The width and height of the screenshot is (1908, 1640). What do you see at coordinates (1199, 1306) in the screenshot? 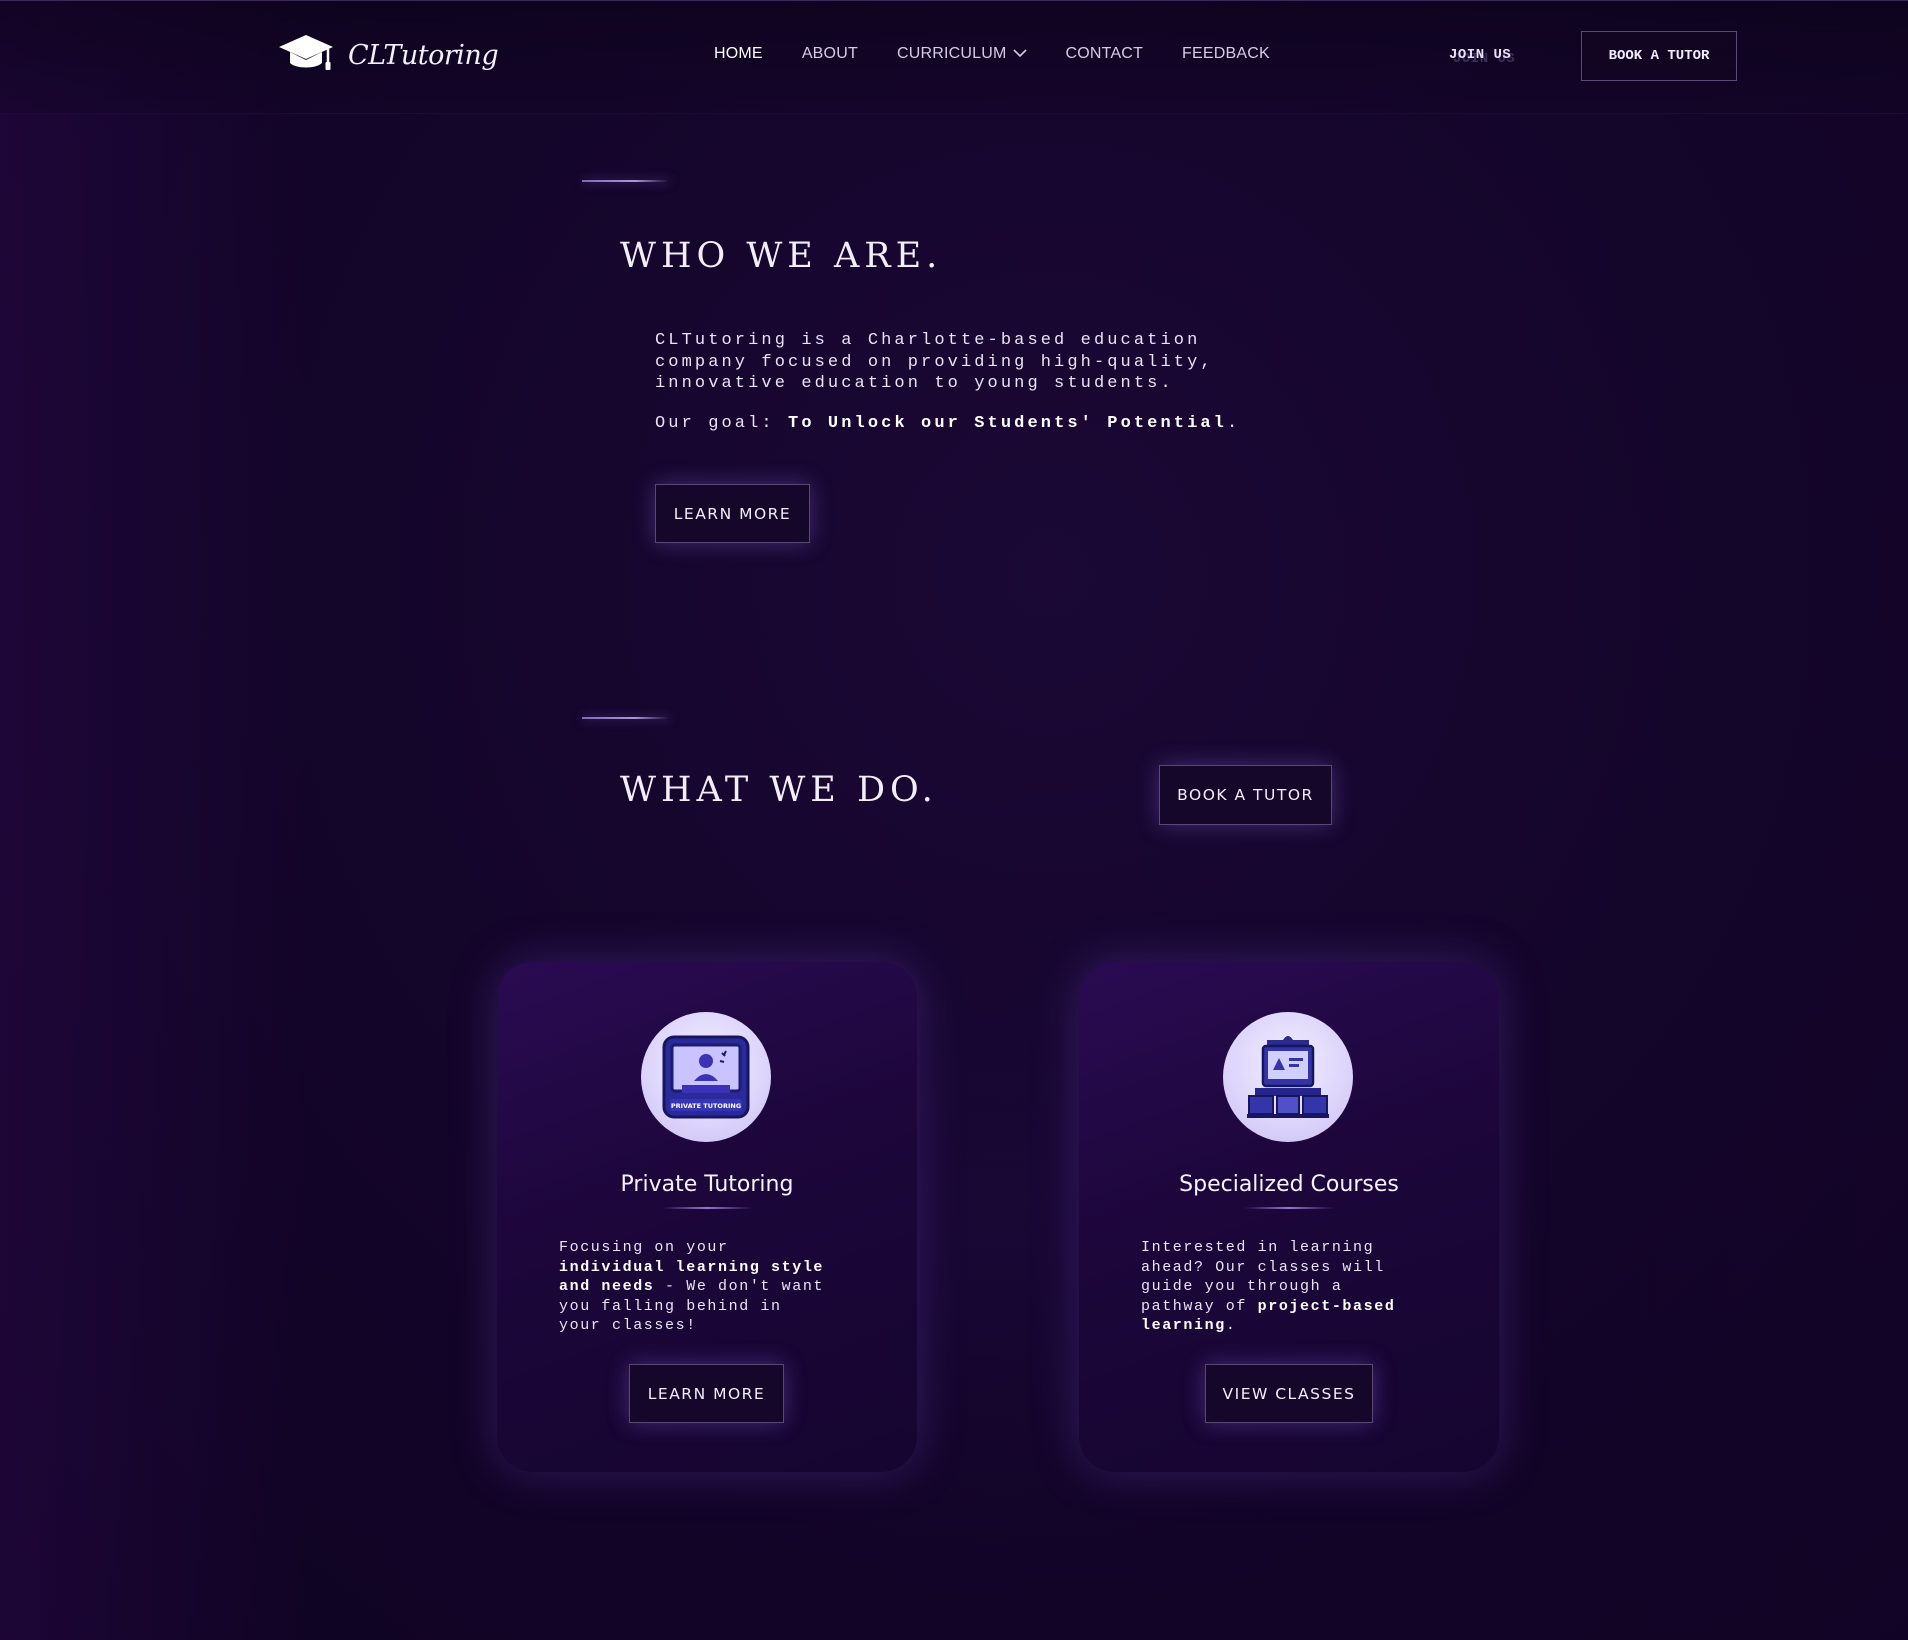
I see `sc-line-4-pre: pathway of` at bounding box center [1199, 1306].